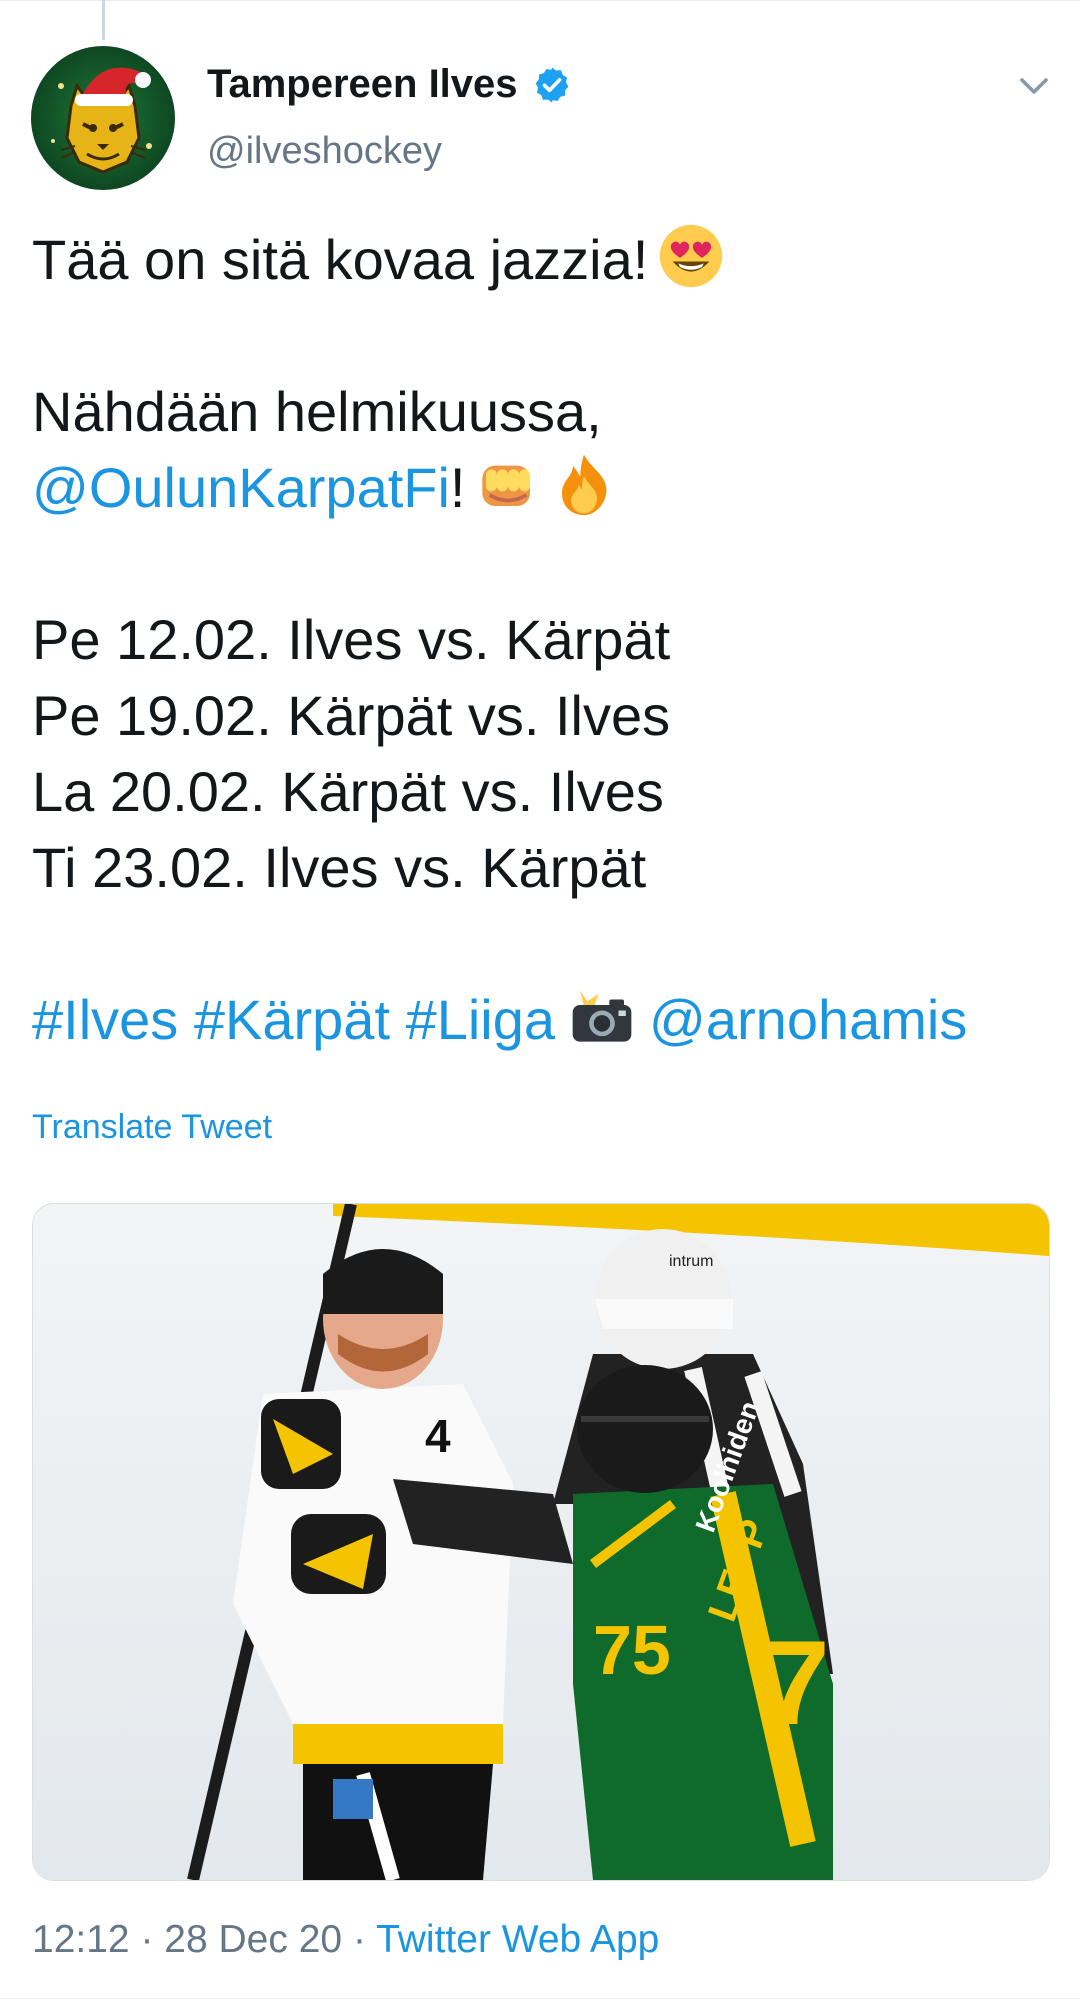 The height and width of the screenshot is (2005, 1080). What do you see at coordinates (253, 1939) in the screenshot?
I see `tweet-date: 28 Dec 20` at bounding box center [253, 1939].